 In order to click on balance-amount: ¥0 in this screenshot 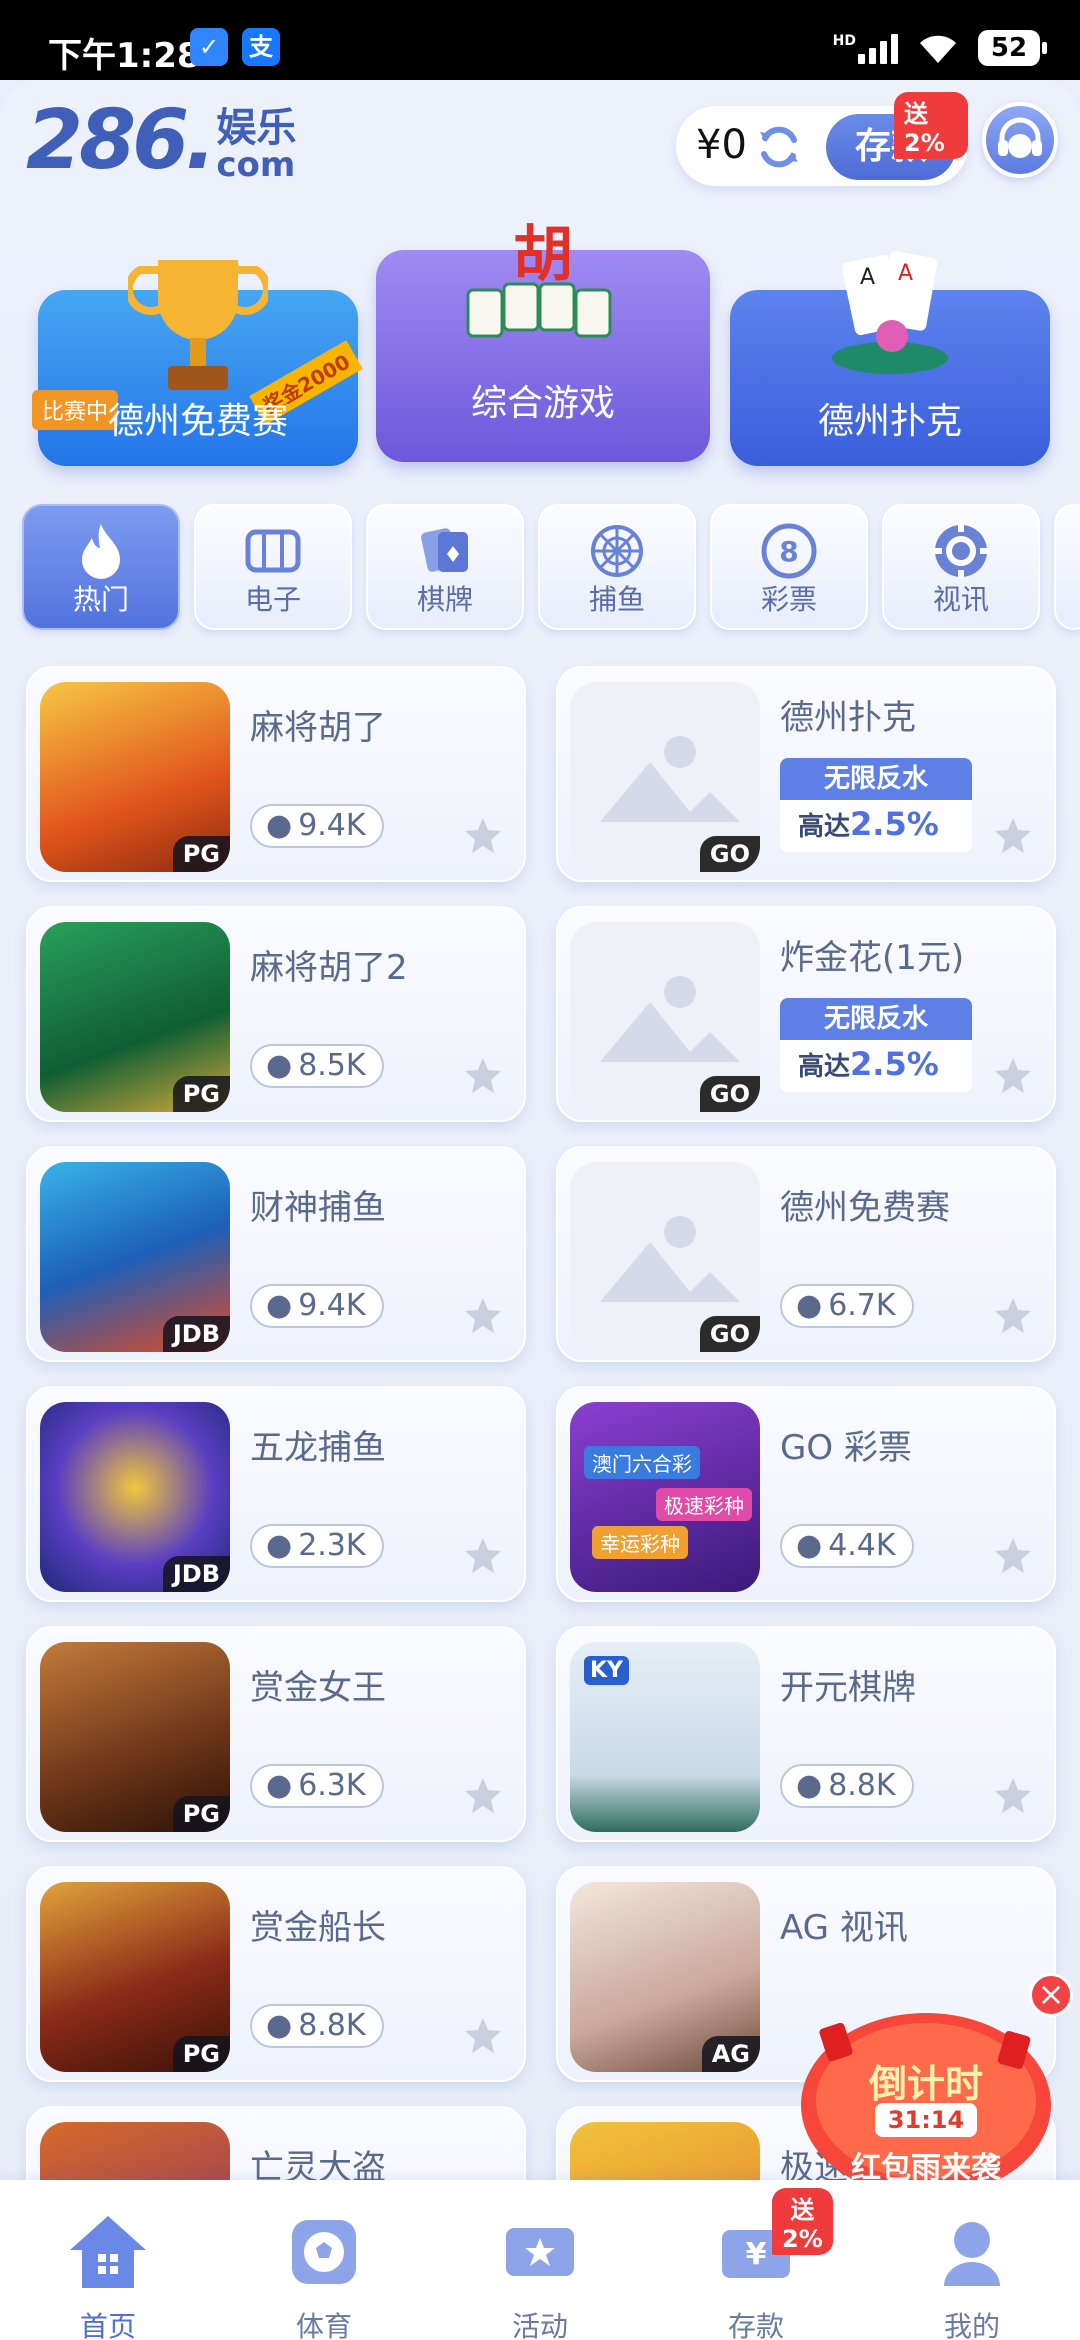, I will do `click(721, 145)`.